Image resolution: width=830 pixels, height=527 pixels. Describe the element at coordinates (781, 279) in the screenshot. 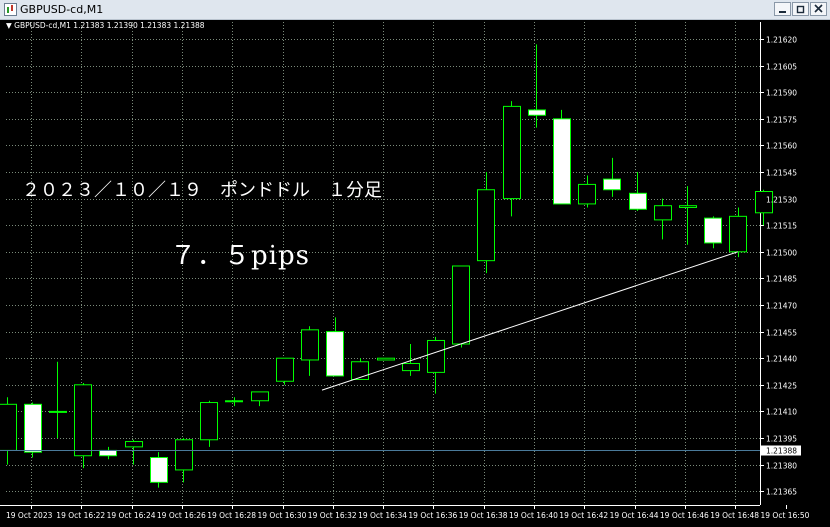

I see `y-tick-label: 1.21485` at that location.